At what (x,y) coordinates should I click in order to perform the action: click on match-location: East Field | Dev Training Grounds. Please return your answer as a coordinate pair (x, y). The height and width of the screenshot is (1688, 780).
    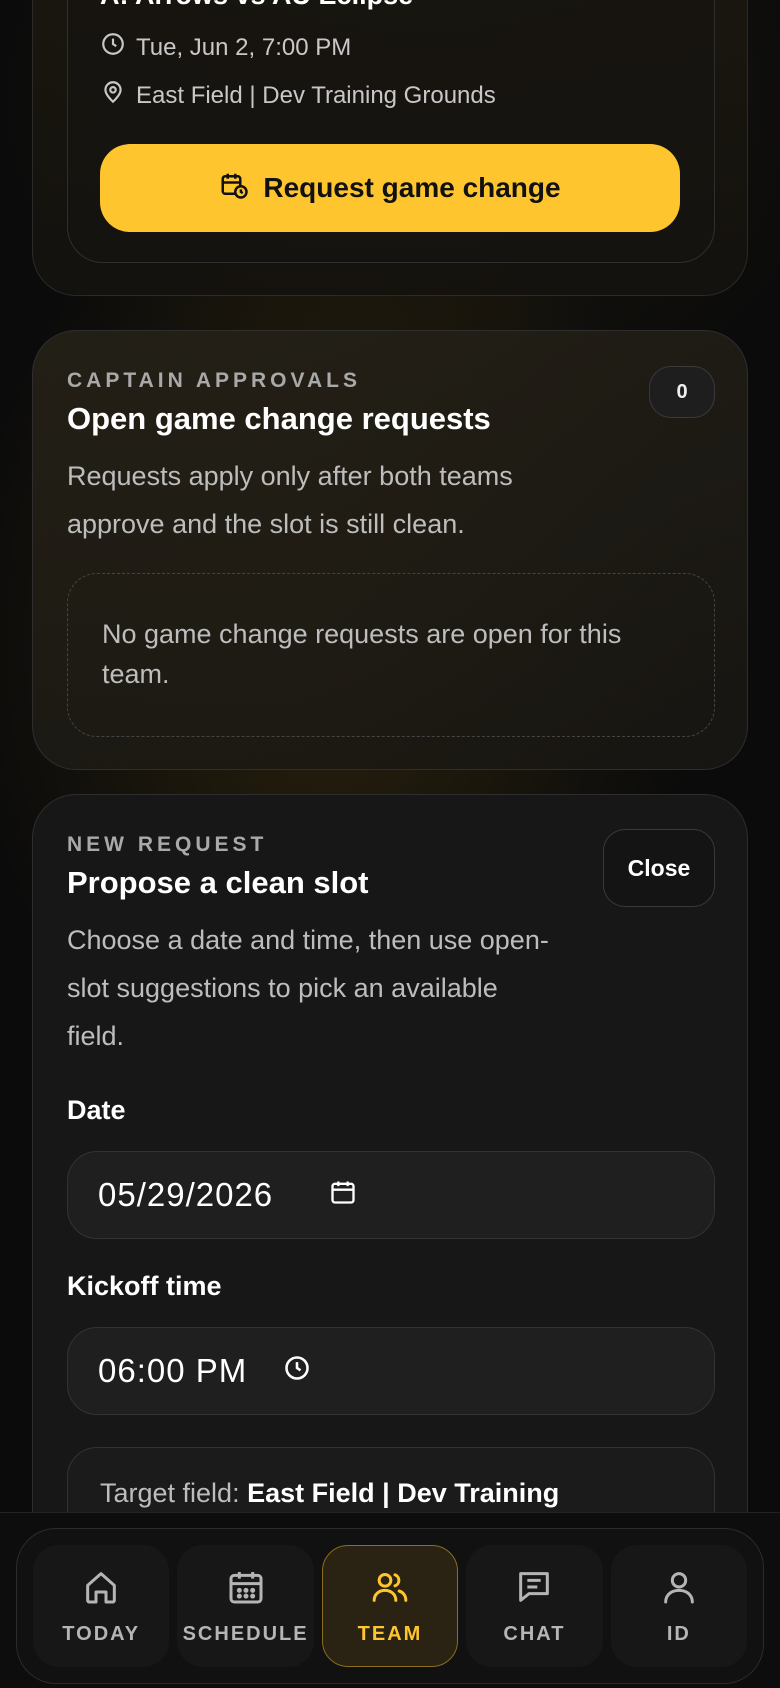
    Looking at the image, I should click on (316, 95).